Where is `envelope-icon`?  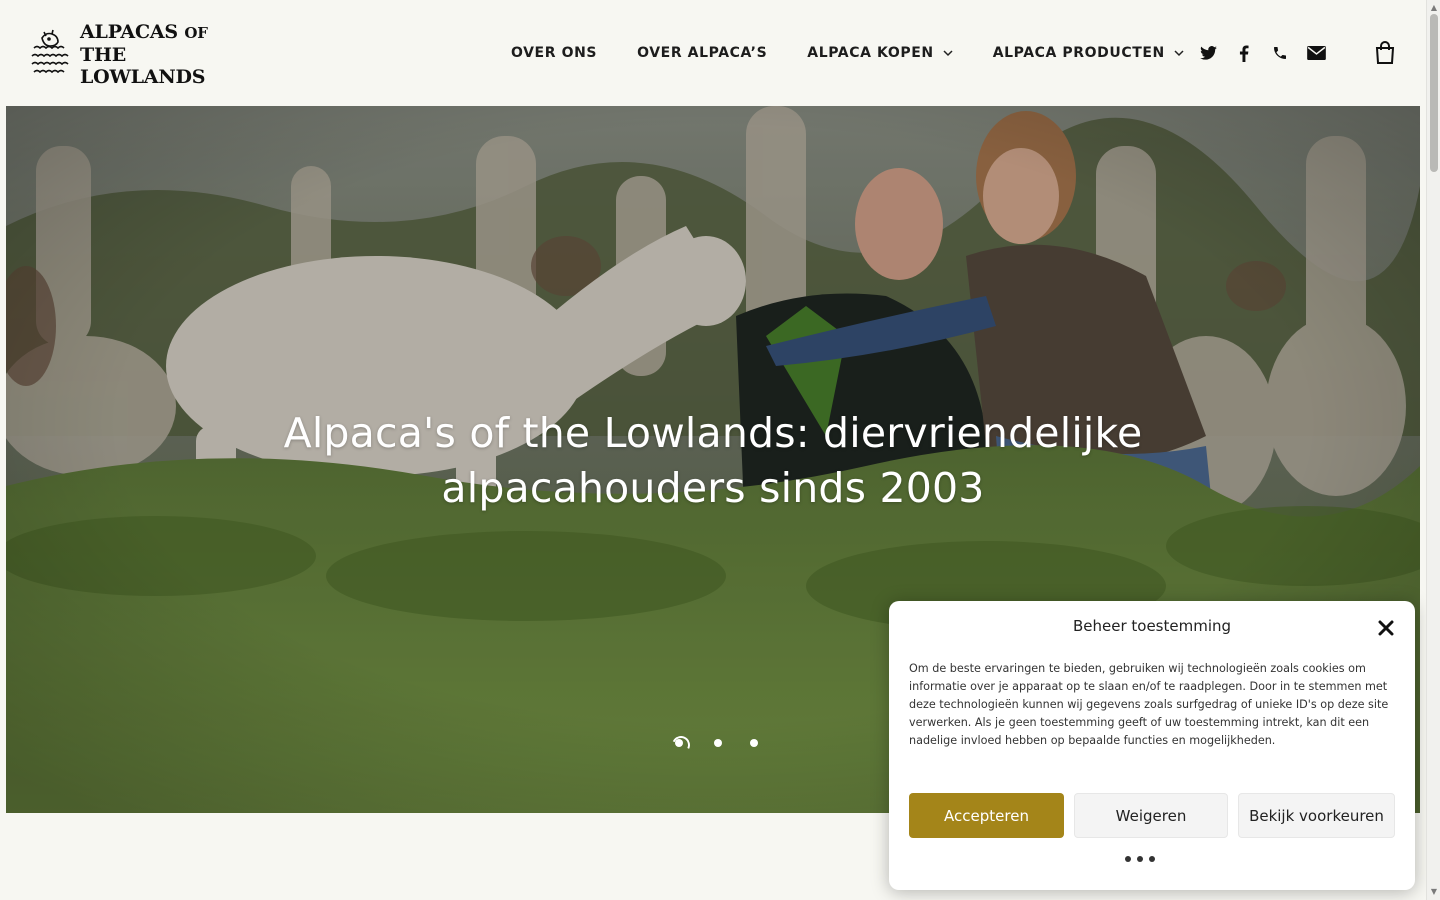 envelope-icon is located at coordinates (1316, 53).